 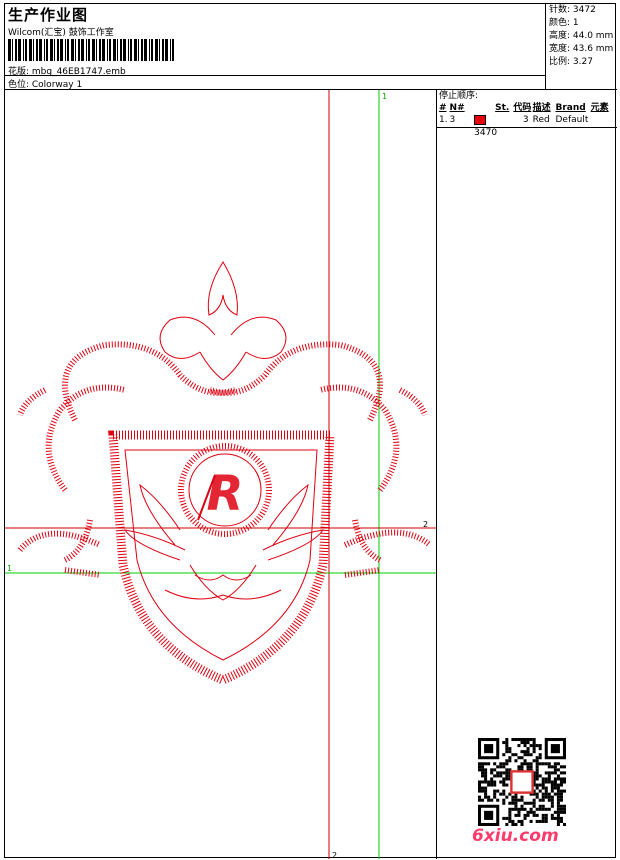 I want to click on header-divider, so click(x=275, y=75).